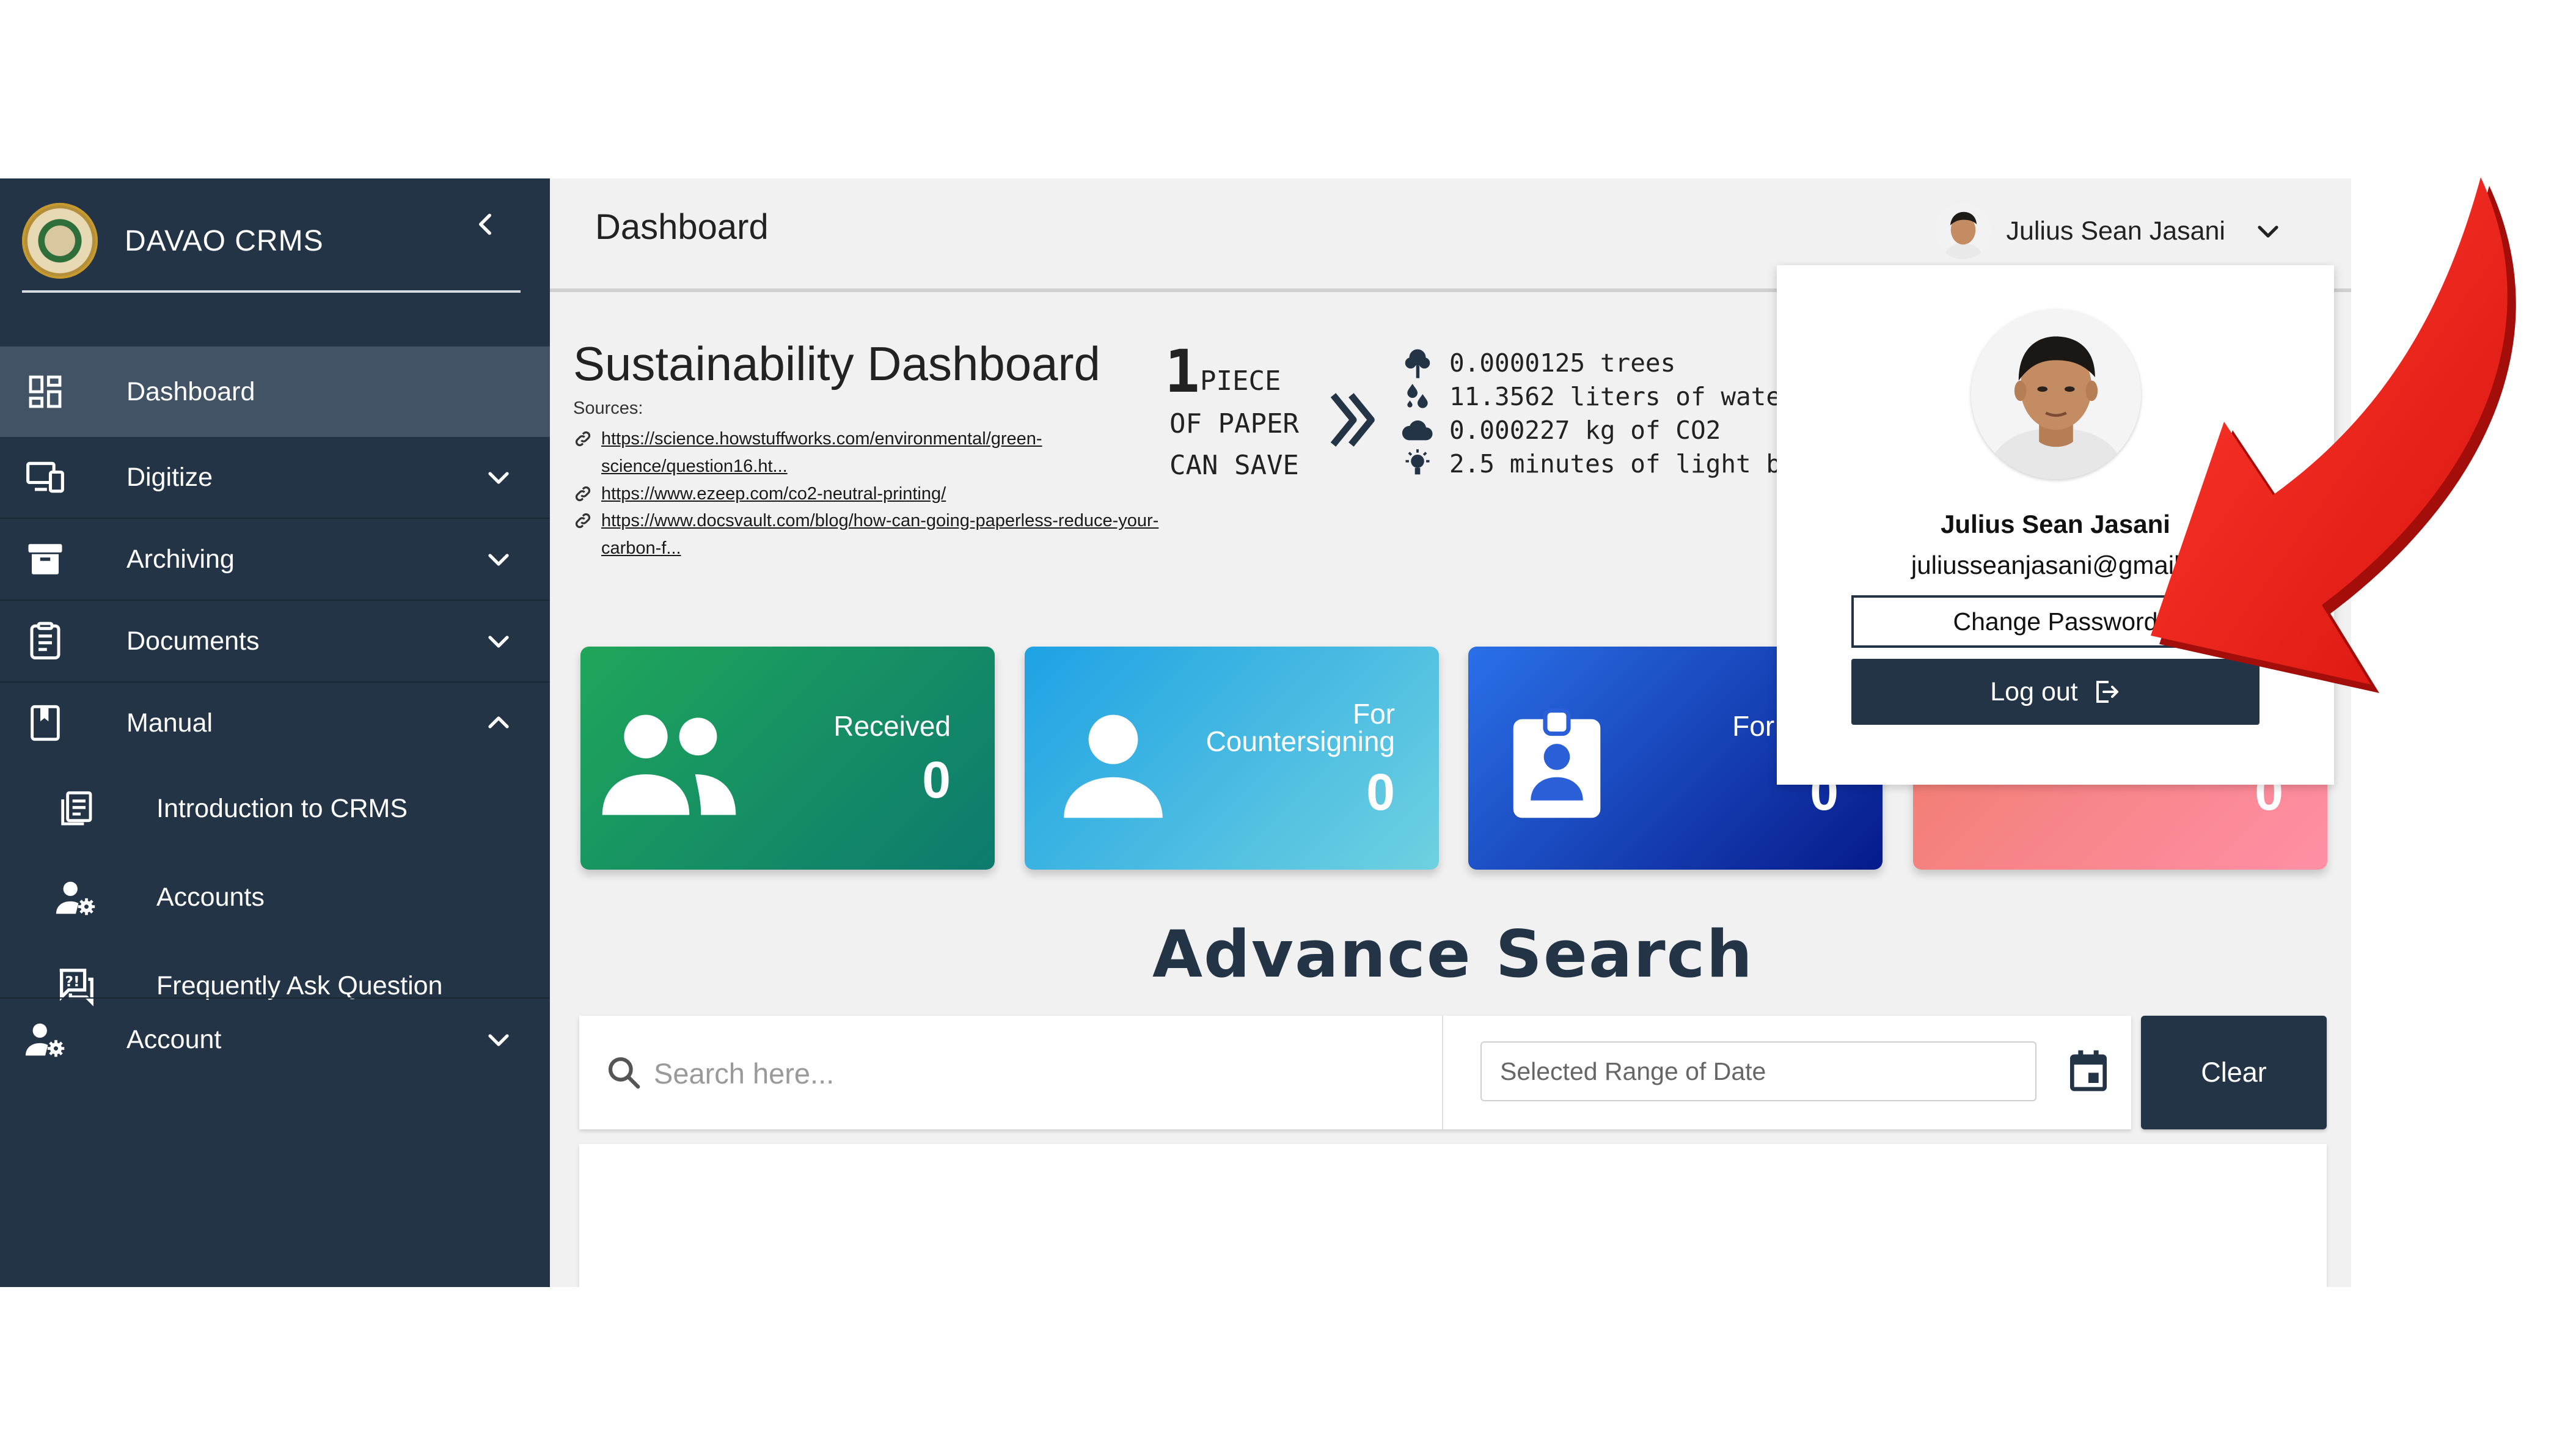 Image resolution: width=2576 pixels, height=1449 pixels. Describe the element at coordinates (2056, 394) in the screenshot. I see `profile-avatar` at that location.